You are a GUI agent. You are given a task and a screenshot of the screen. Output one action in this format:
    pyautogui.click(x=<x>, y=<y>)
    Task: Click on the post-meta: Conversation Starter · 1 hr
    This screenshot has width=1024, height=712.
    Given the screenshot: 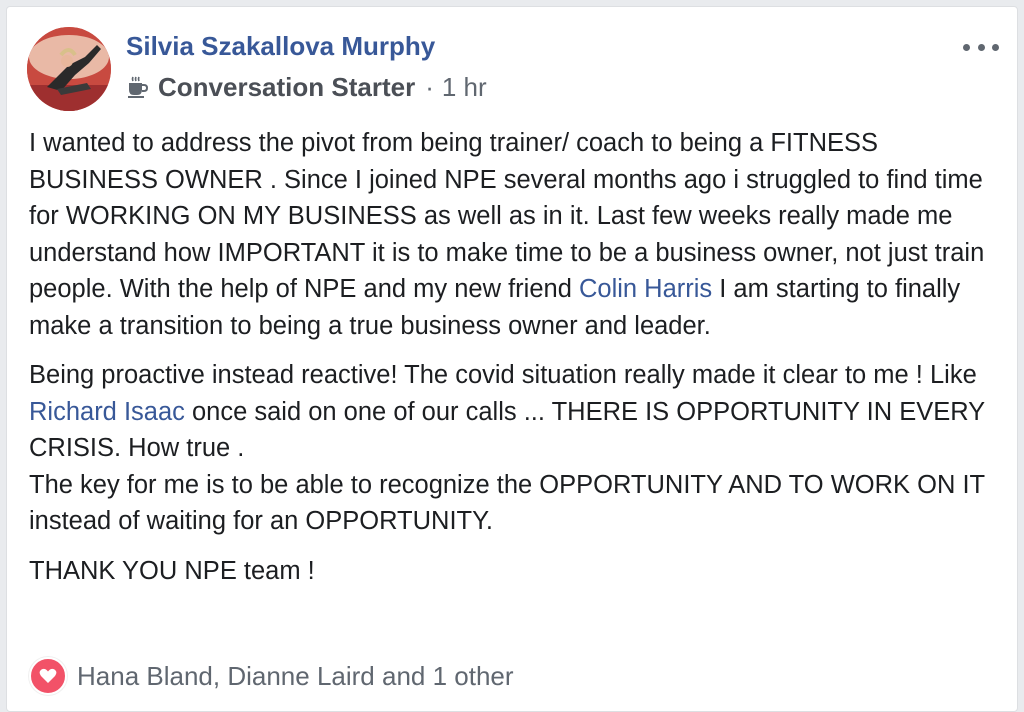 What is the action you would take?
    pyautogui.click(x=306, y=87)
    